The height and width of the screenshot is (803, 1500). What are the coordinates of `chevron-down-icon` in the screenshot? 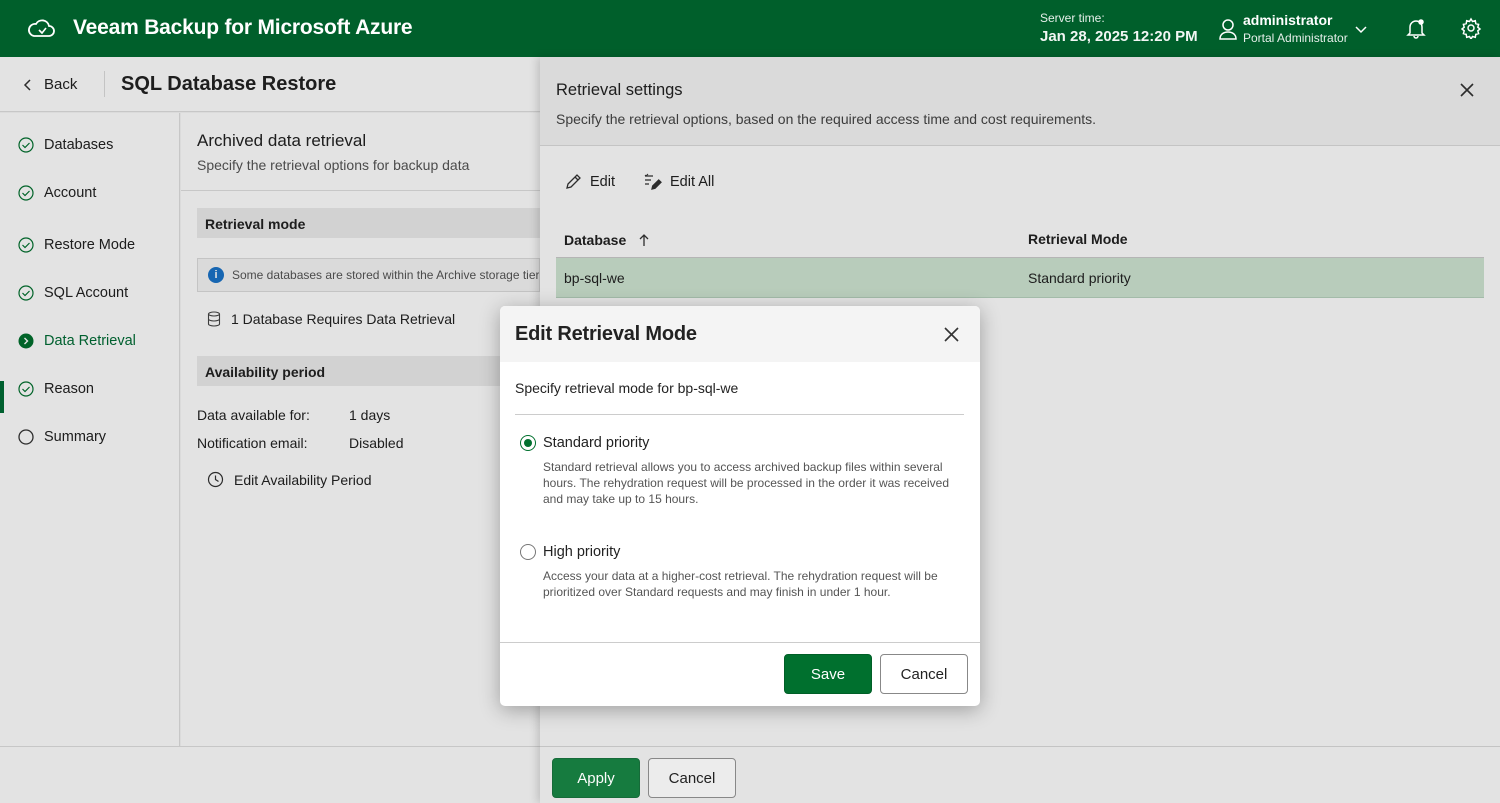 It's located at (1361, 29).